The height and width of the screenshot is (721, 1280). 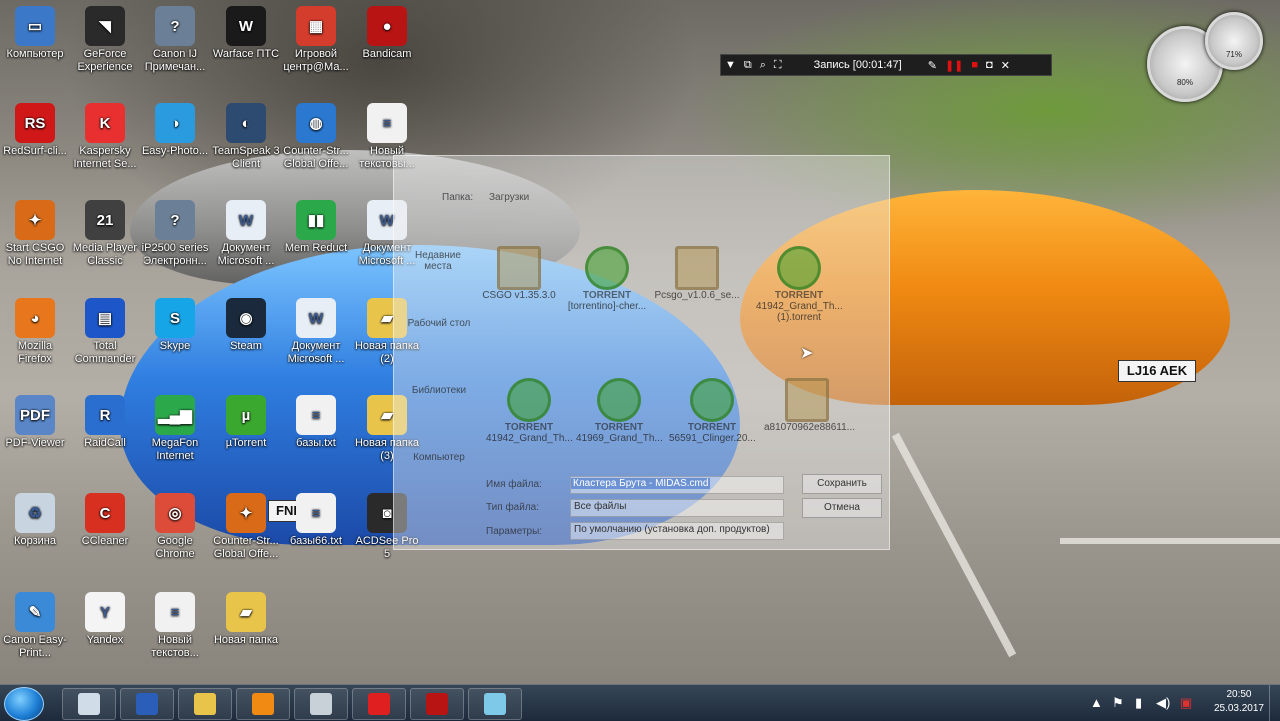 What do you see at coordinates (246, 422) in the screenshot?
I see `desktop-icon: µ µTorrent` at bounding box center [246, 422].